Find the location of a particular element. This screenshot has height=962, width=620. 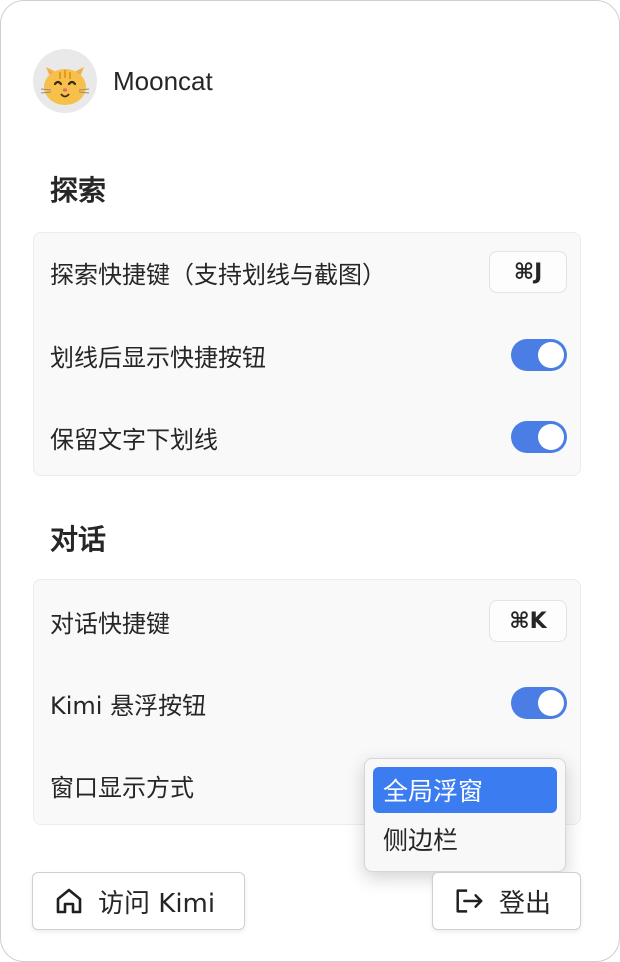

explore-shortcut-key: ⌘J is located at coordinates (528, 272).